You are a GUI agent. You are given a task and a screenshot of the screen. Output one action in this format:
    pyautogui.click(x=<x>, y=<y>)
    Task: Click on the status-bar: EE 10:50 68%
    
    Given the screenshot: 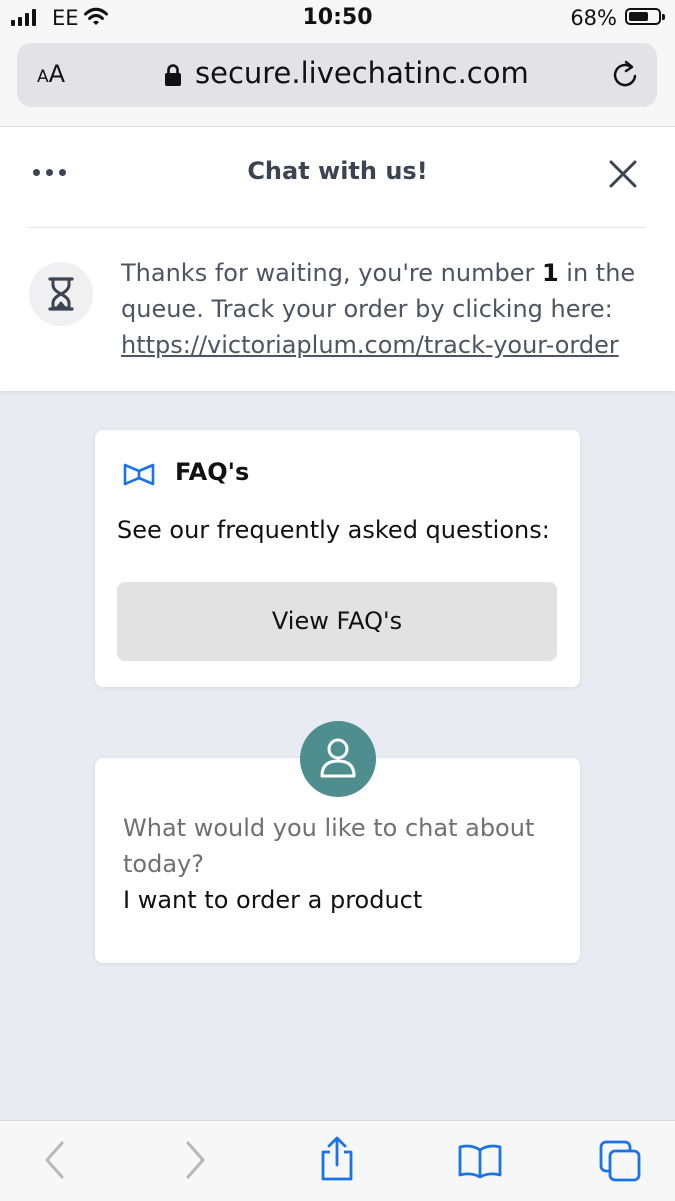 What is the action you would take?
    pyautogui.click(x=337, y=20)
    